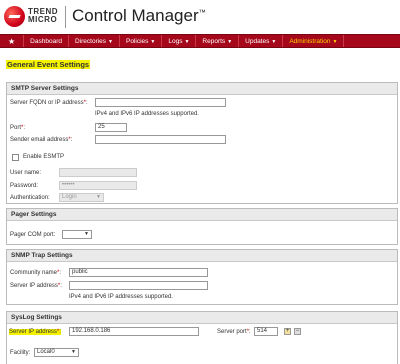 The height and width of the screenshot is (364, 400). I want to click on label-text: Server FQDN or IP address, so click(47, 103).